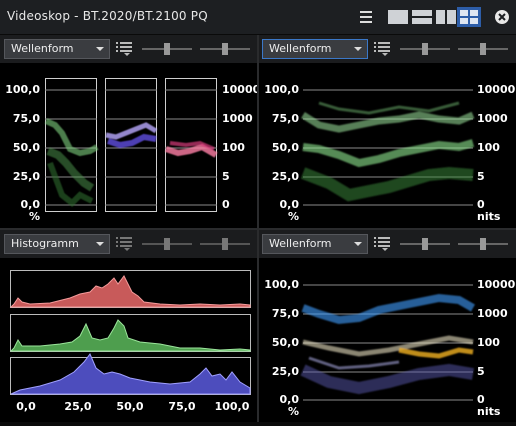  Describe the element at coordinates (130, 374) in the screenshot. I see `blue-histogram` at that location.